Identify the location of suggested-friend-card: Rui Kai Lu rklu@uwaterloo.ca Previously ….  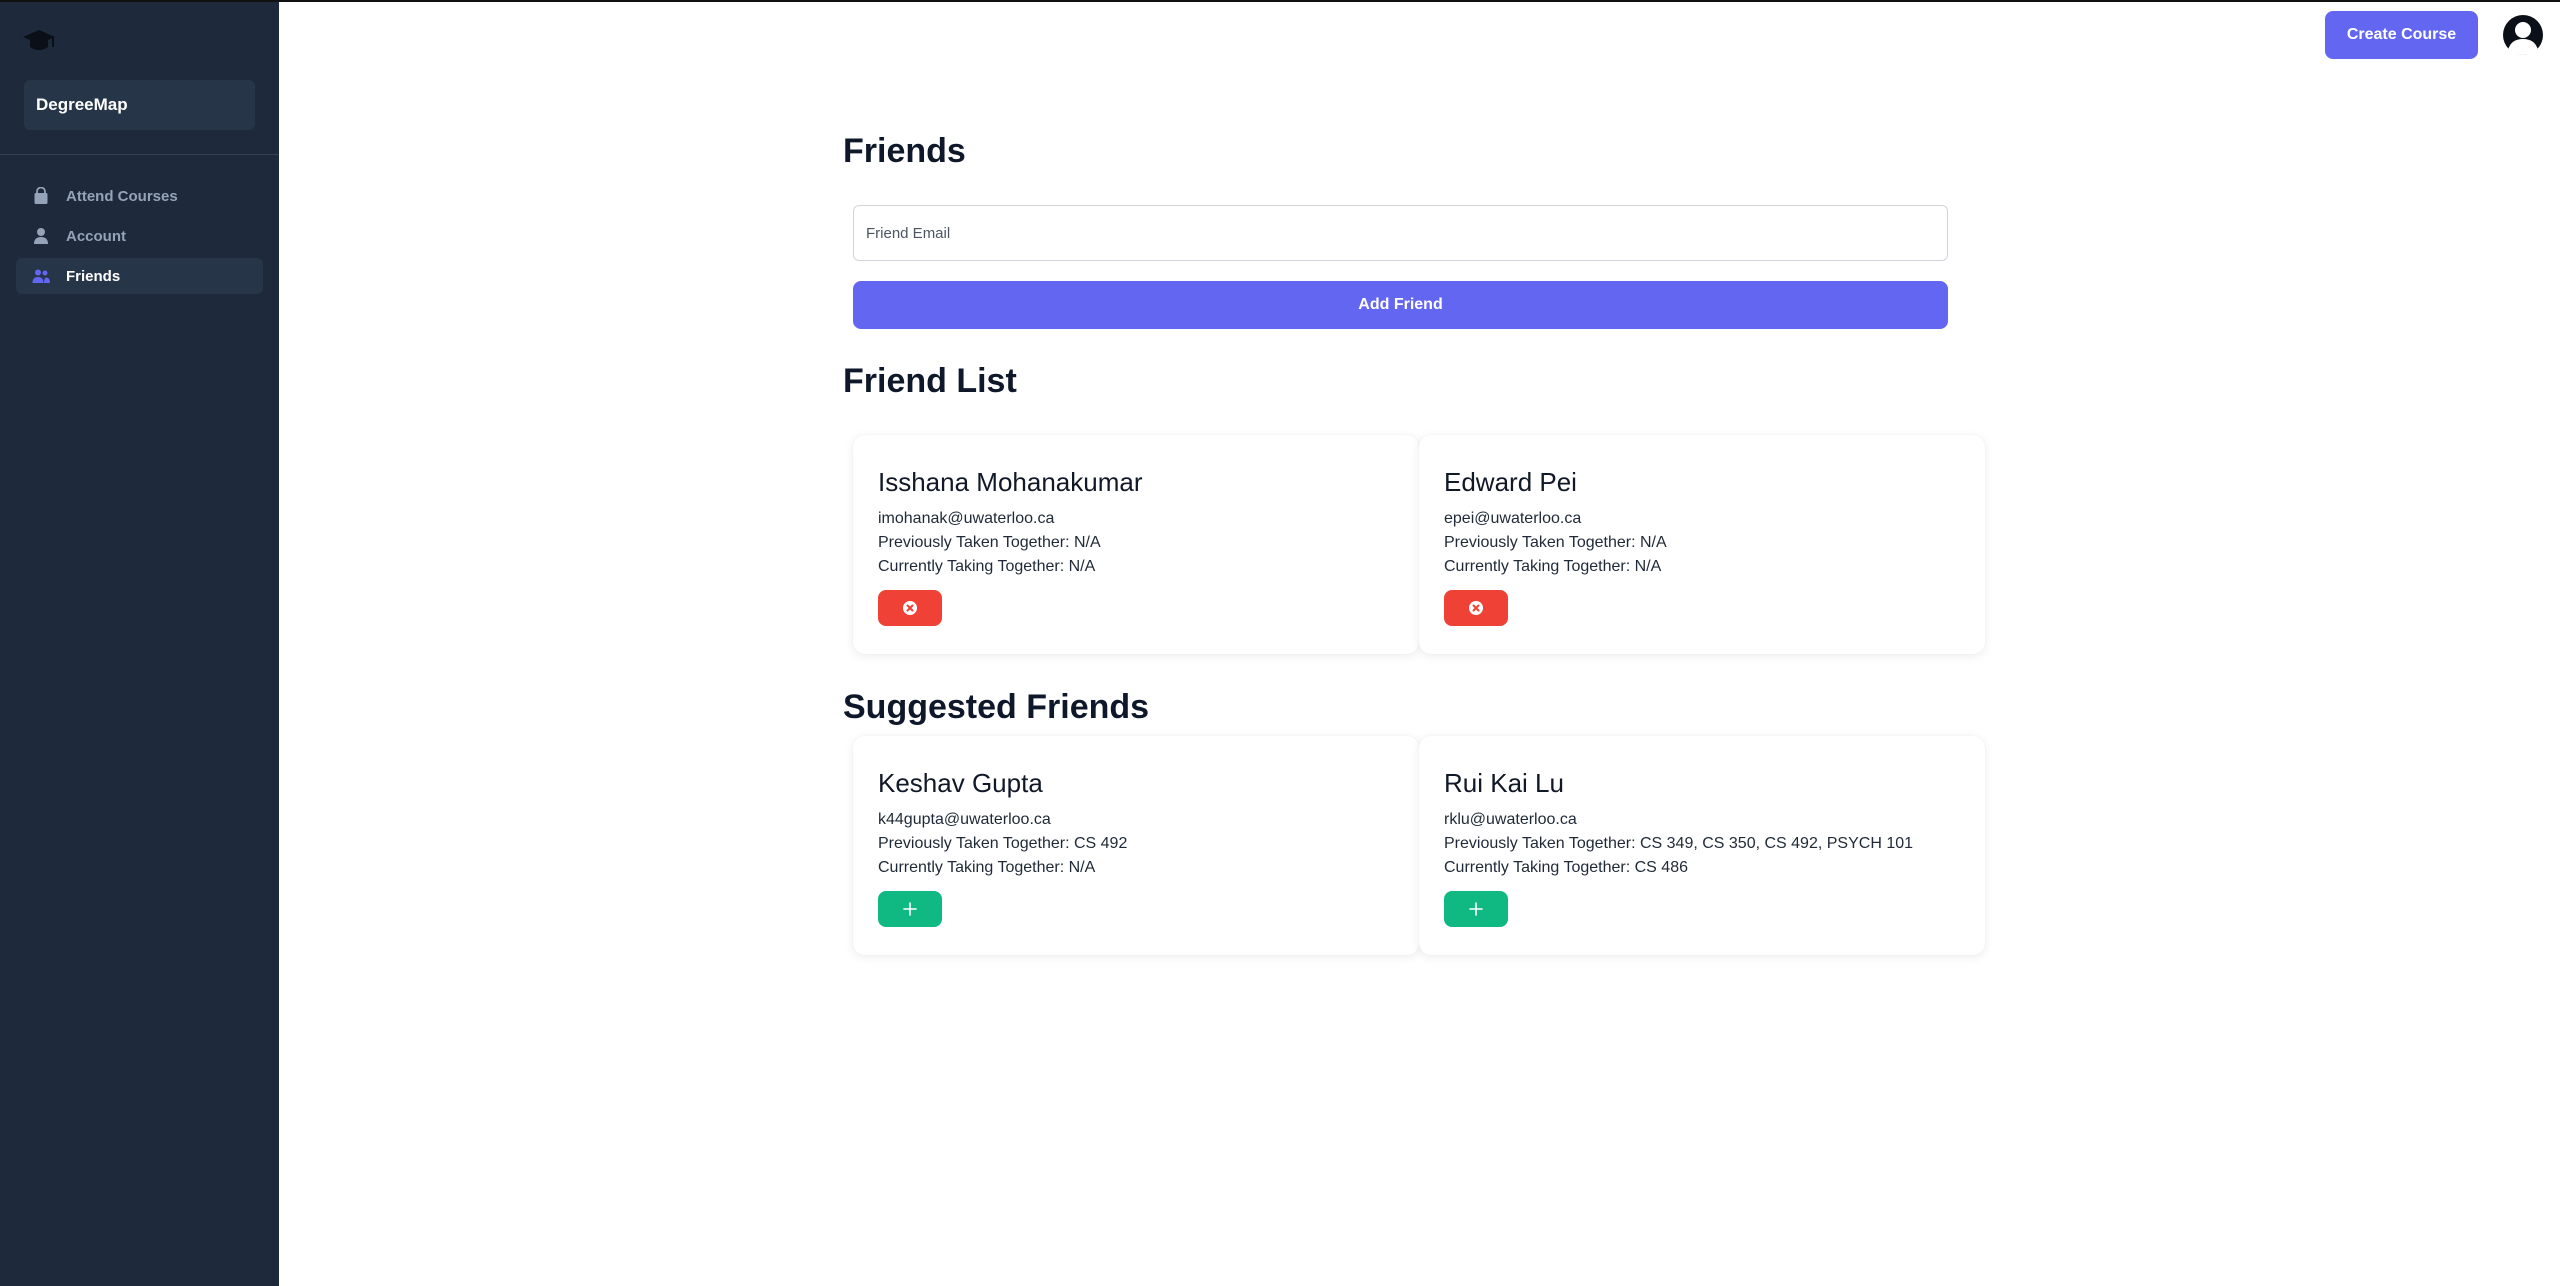
(1702, 845).